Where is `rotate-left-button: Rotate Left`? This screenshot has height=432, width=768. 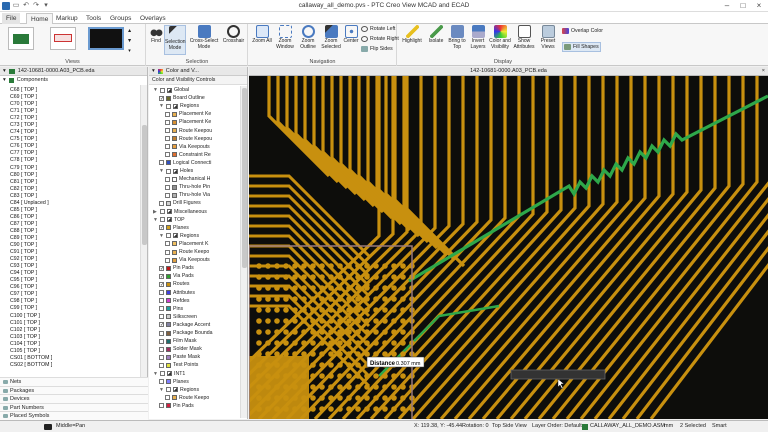
rotate-left-button: Rotate Left is located at coordinates (378, 29).